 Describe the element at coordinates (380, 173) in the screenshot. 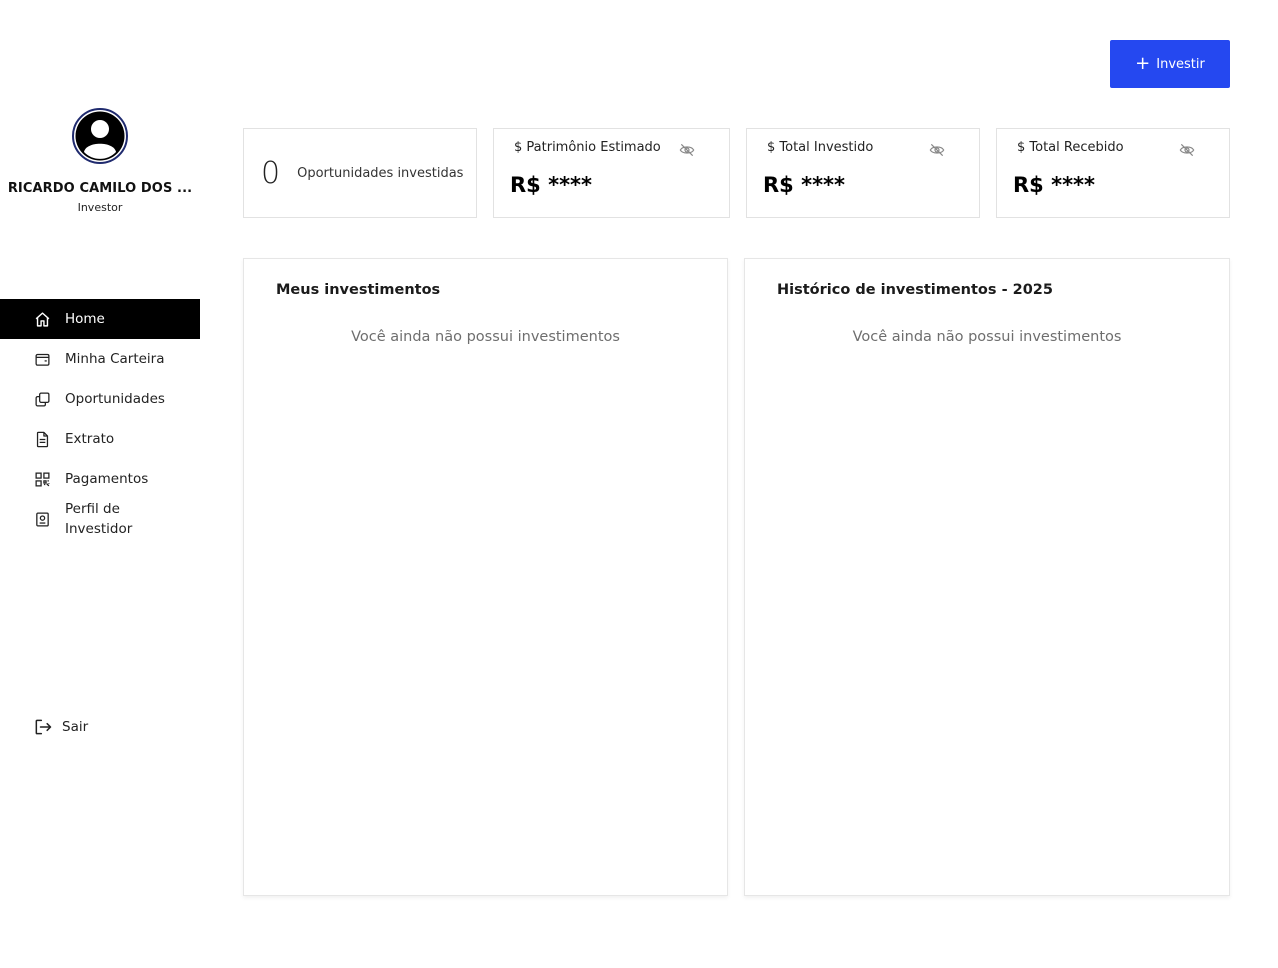

I see `opportunities-count-label: Oportunidades investidas` at that location.